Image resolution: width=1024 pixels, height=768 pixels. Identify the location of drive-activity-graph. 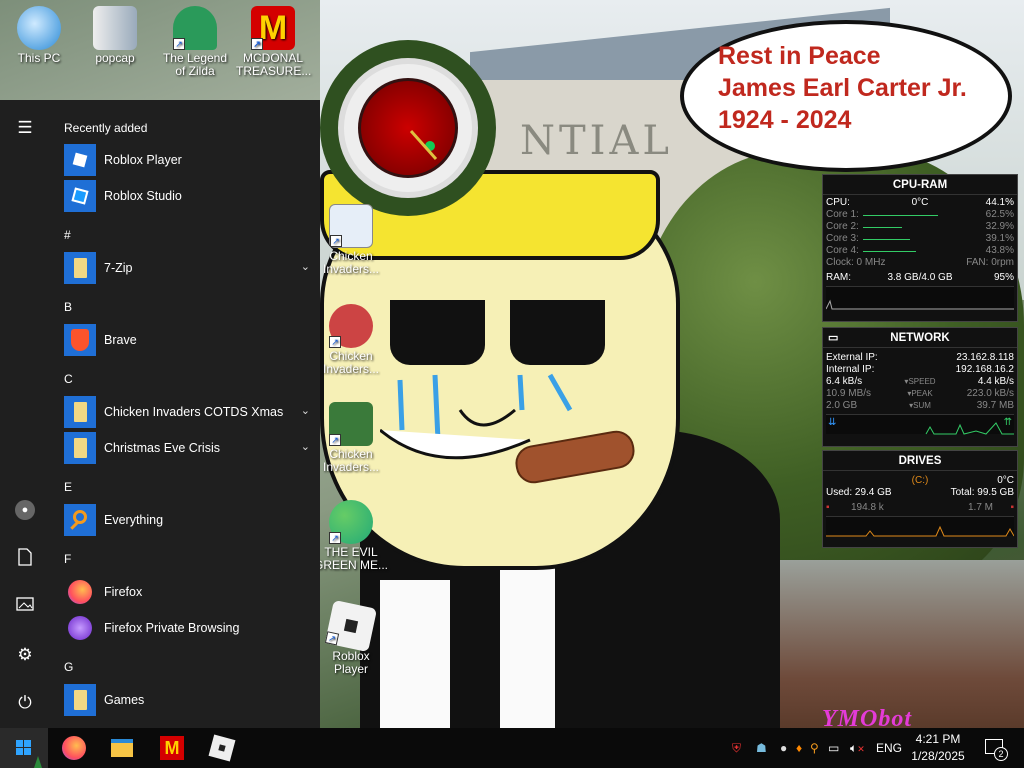
(920, 526).